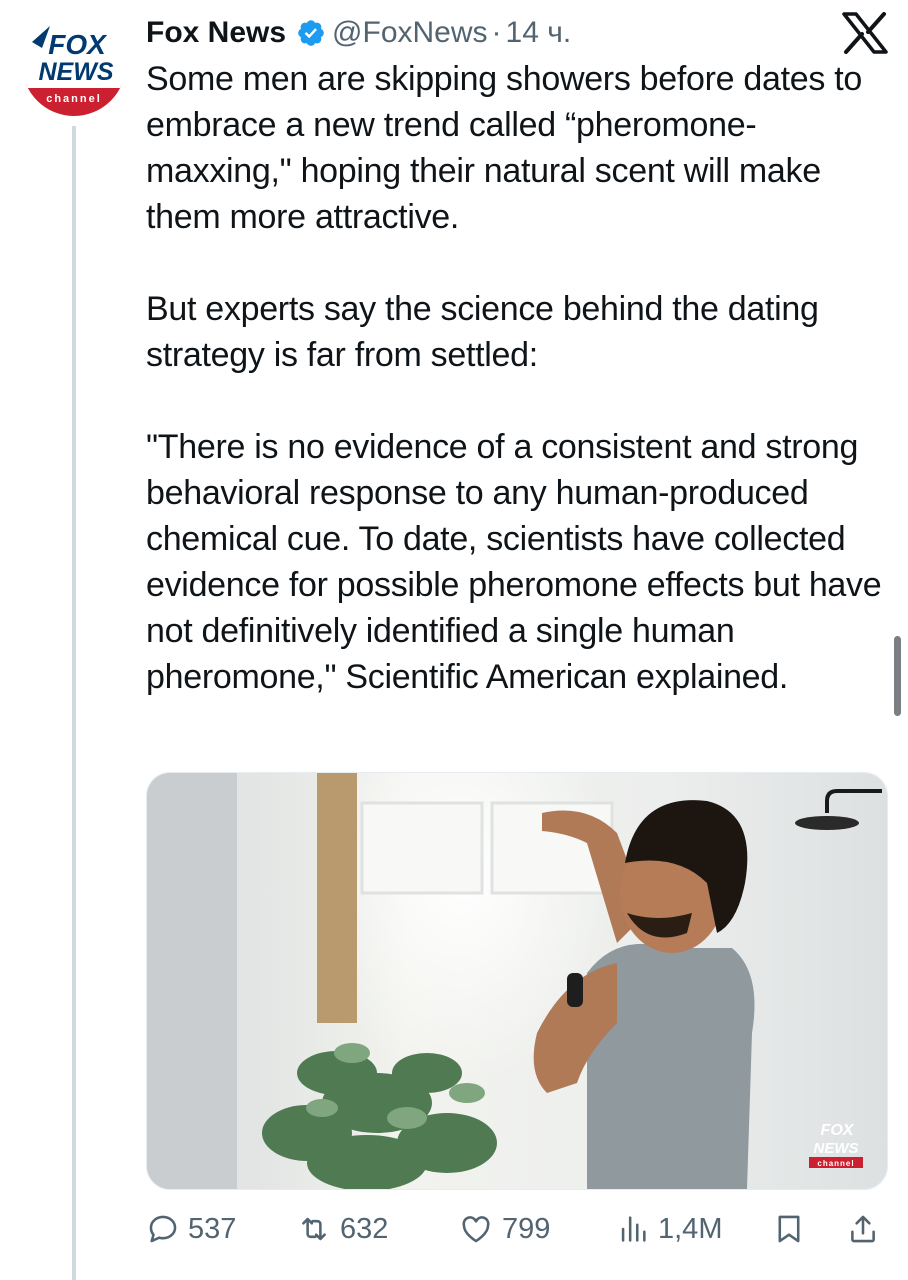 Image resolution: width=908 pixels, height=1280 pixels. I want to click on like-icon, so click(476, 1229).